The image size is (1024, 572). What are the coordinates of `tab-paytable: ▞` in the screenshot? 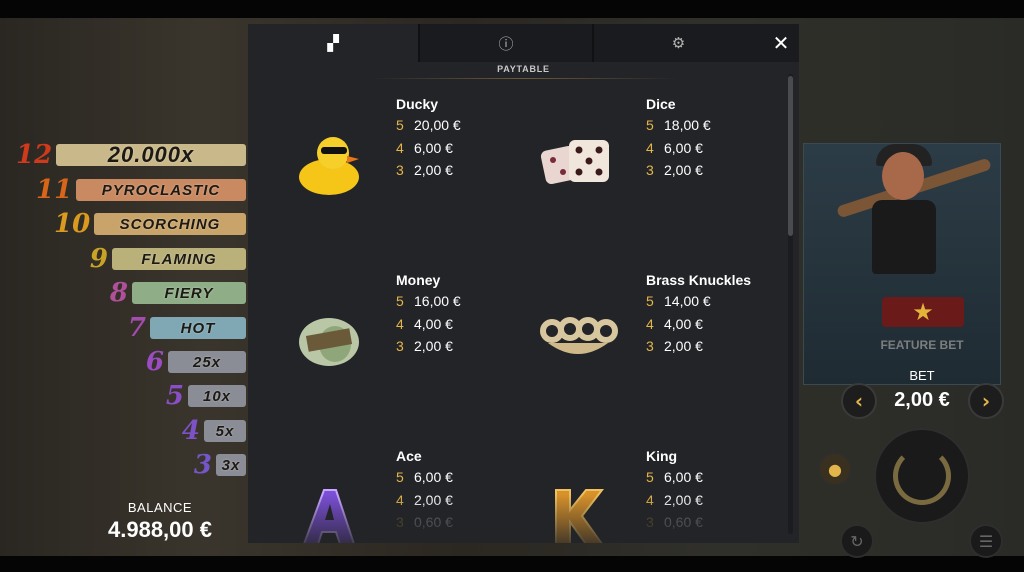 It's located at (333, 43).